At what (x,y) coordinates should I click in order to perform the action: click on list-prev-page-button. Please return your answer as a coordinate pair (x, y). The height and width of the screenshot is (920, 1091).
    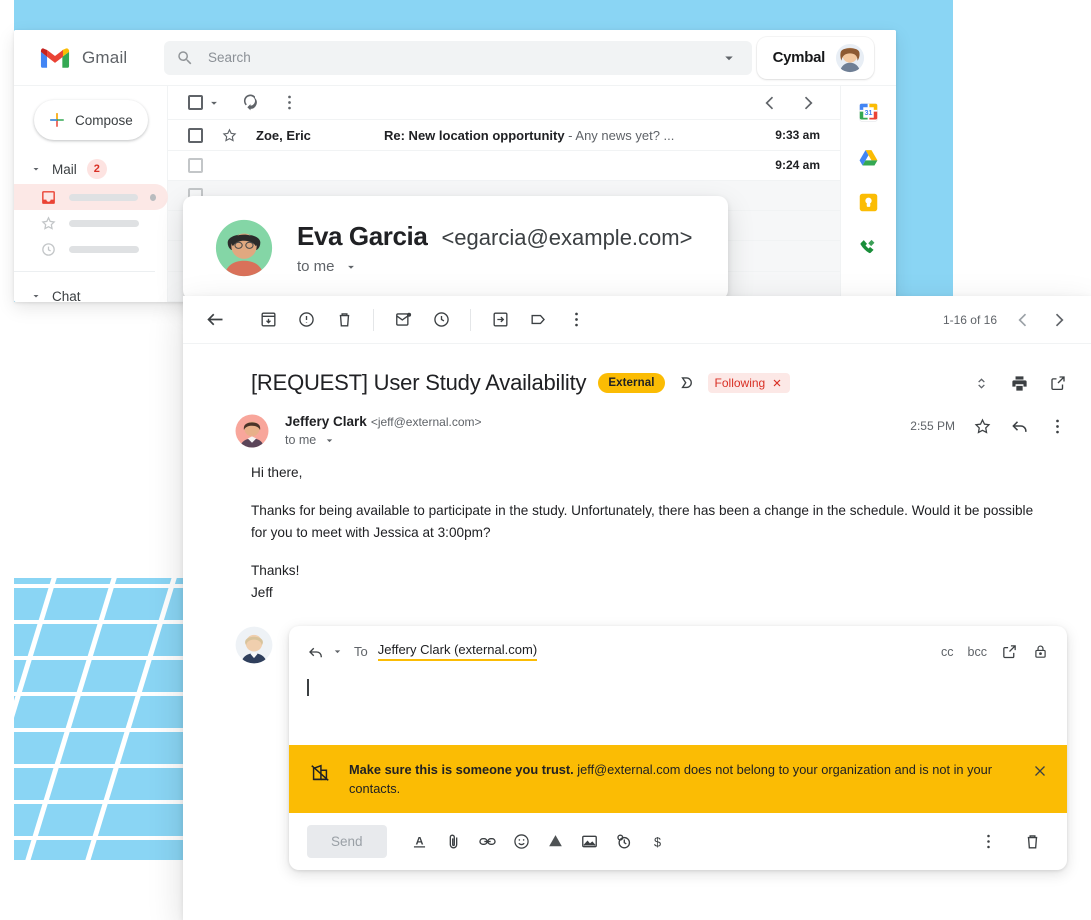
    Looking at the image, I should click on (770, 103).